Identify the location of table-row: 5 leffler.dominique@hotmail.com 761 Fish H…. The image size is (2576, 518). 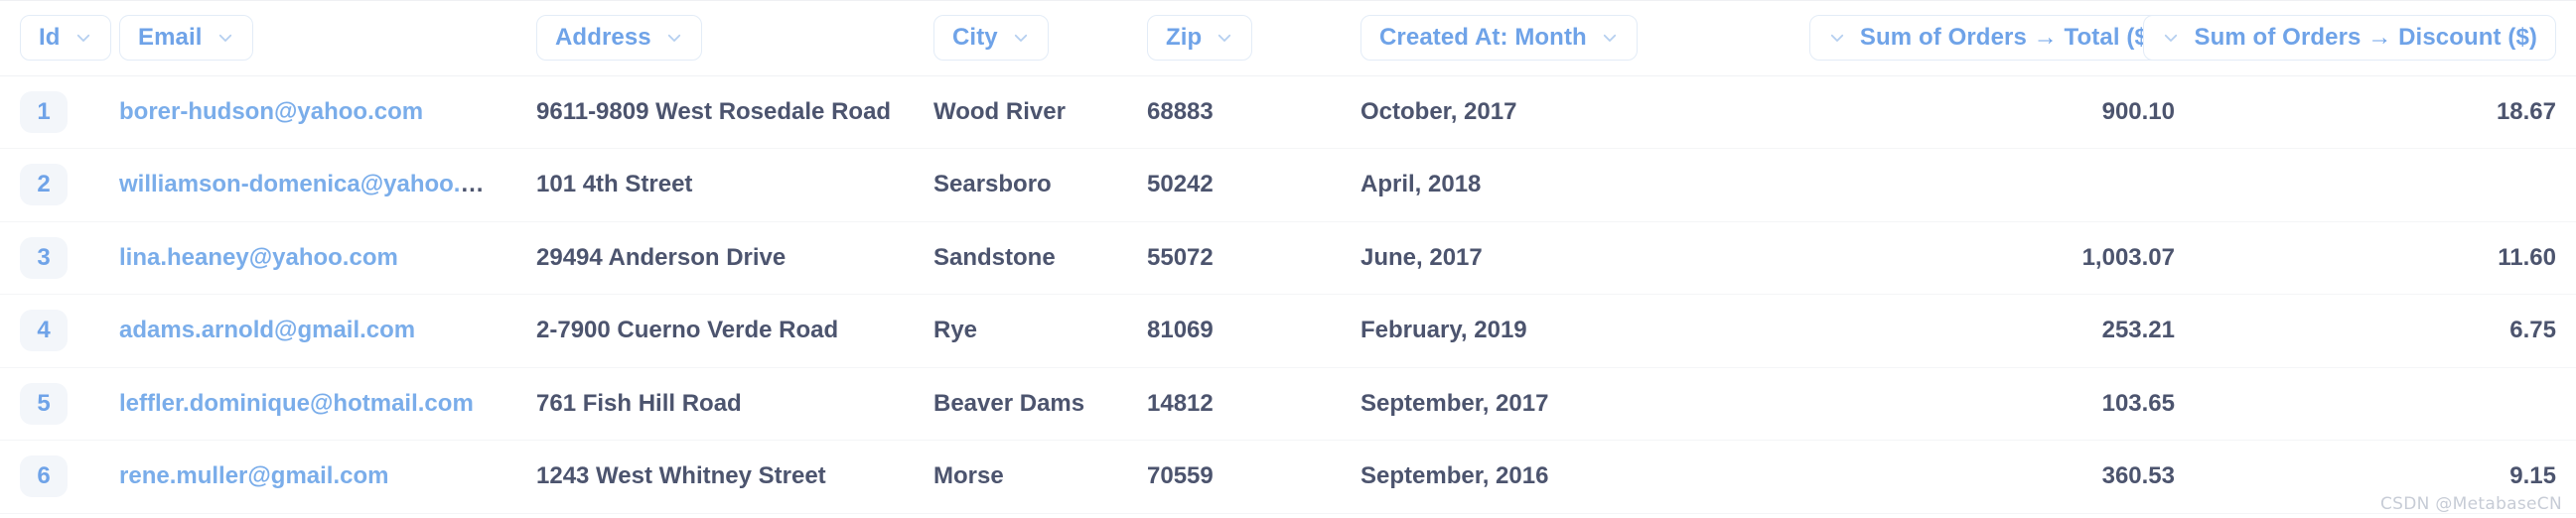
(1288, 404).